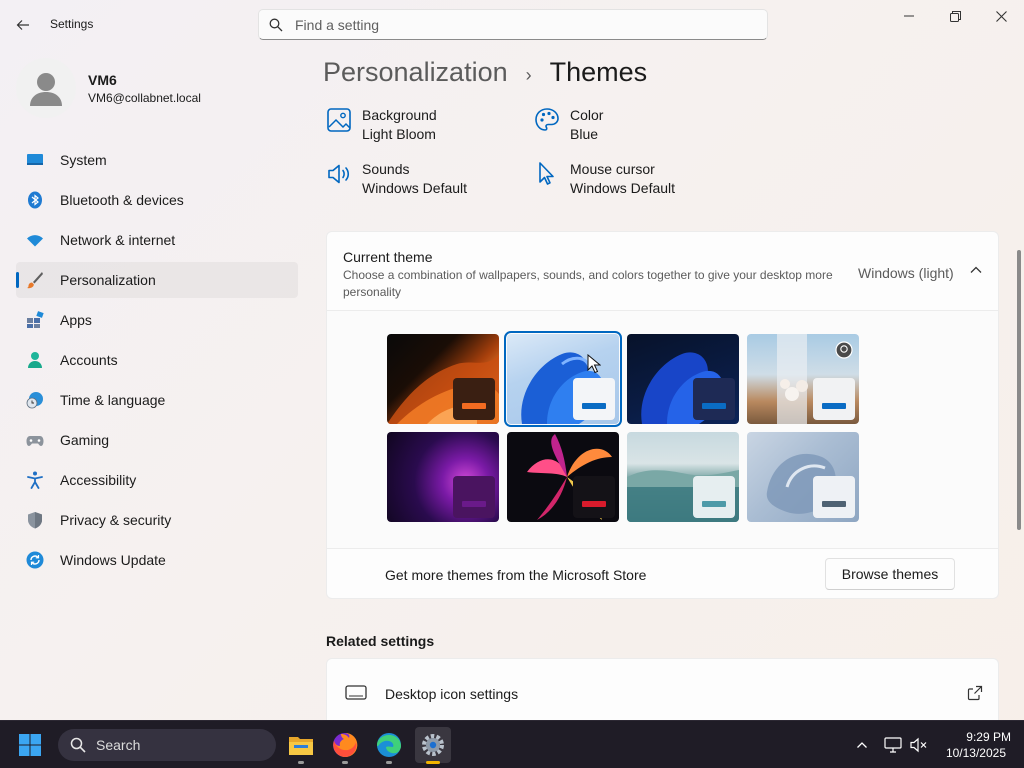  What do you see at coordinates (89, 360) in the screenshot?
I see `sidebar-item-label: Accounts` at bounding box center [89, 360].